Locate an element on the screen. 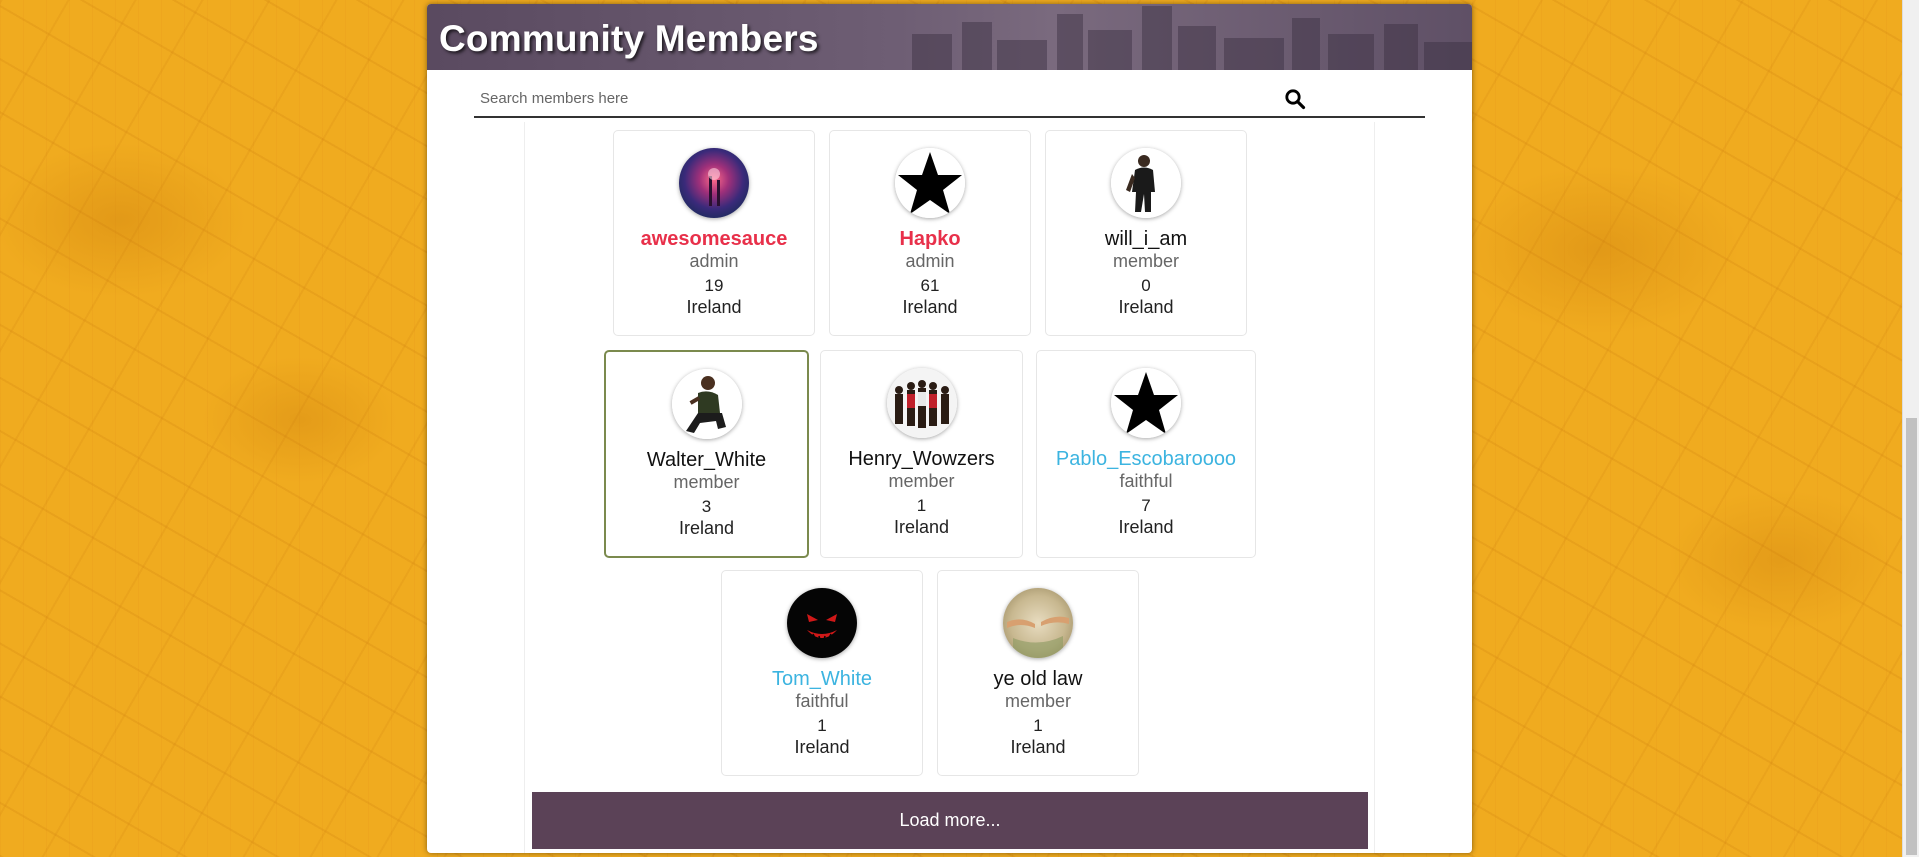 The image size is (1919, 857). member-card-selected: Walter_White member 3 Ireland is located at coordinates (706, 454).